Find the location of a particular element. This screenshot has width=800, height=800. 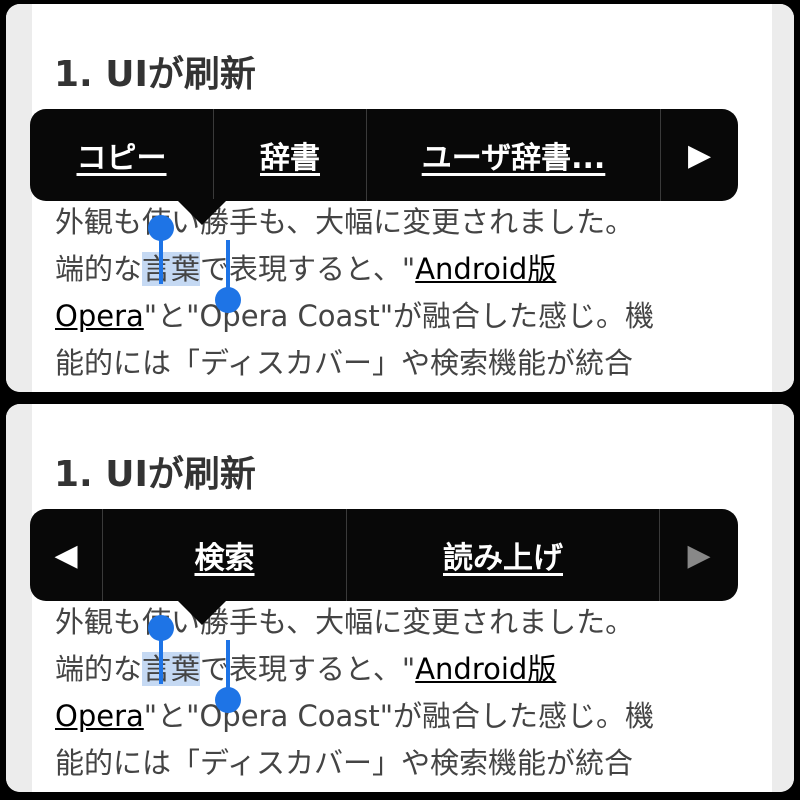

text-selection-menu: ◀ 検索 読み上げ ▶ is located at coordinates (384, 555).